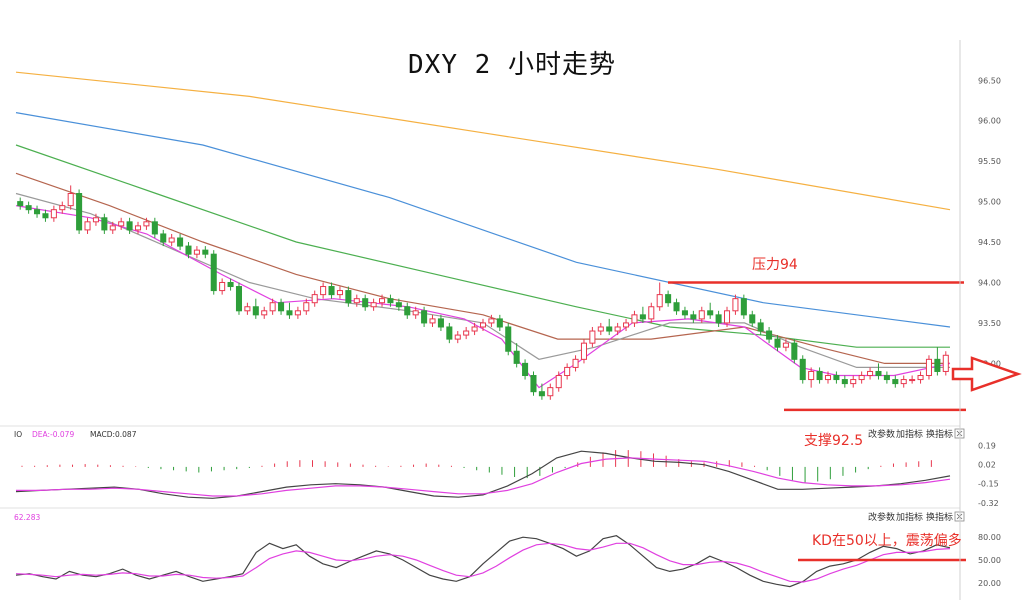 The image size is (1024, 605). Describe the element at coordinates (834, 441) in the screenshot. I see `support-label: 支撑92.5` at that location.